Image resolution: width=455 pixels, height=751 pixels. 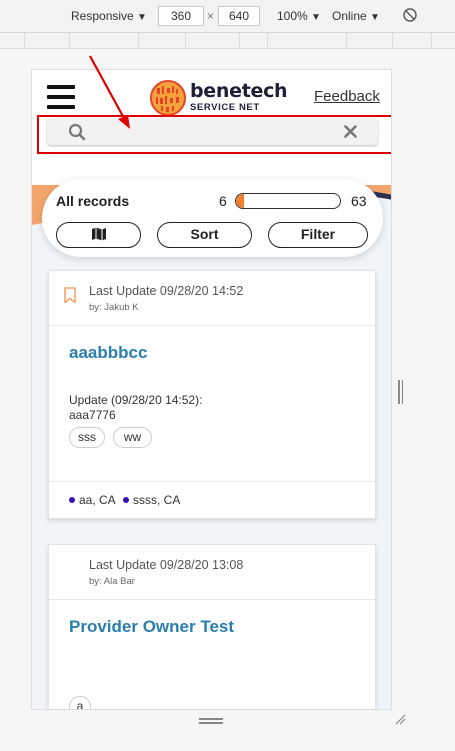 I want to click on resize-handle-right-icon, so click(x=400, y=392).